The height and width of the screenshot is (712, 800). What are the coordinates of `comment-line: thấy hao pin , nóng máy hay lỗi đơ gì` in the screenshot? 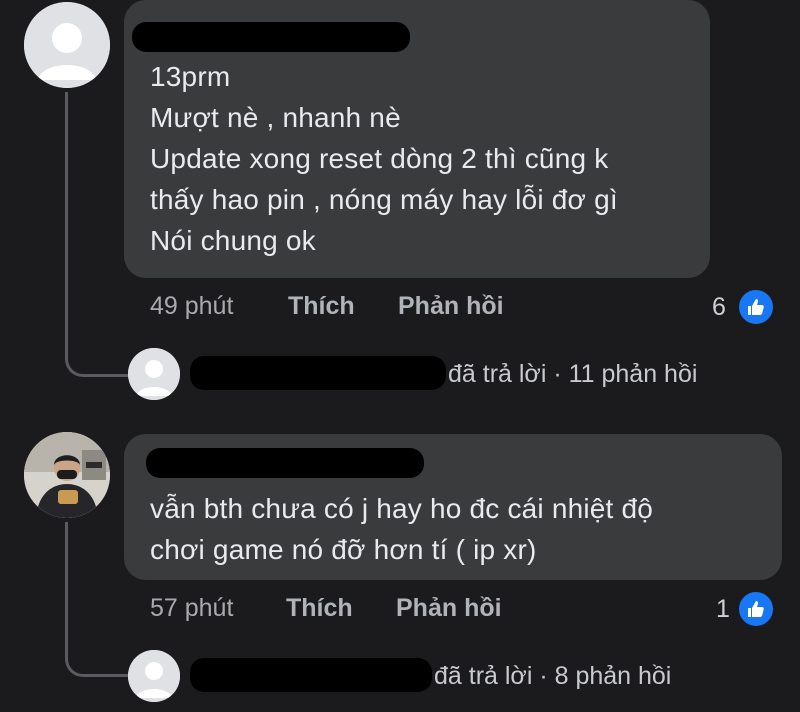 It's located at (384, 199).